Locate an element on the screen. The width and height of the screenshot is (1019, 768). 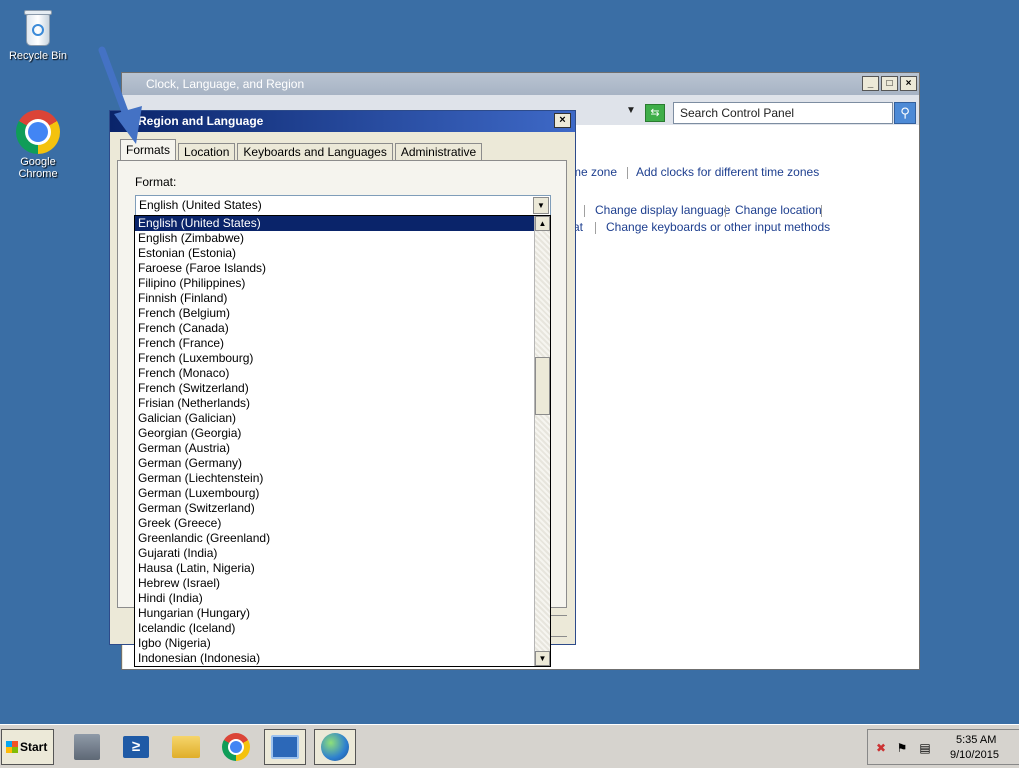
taskbar-chrome is located at coordinates (236, 747).